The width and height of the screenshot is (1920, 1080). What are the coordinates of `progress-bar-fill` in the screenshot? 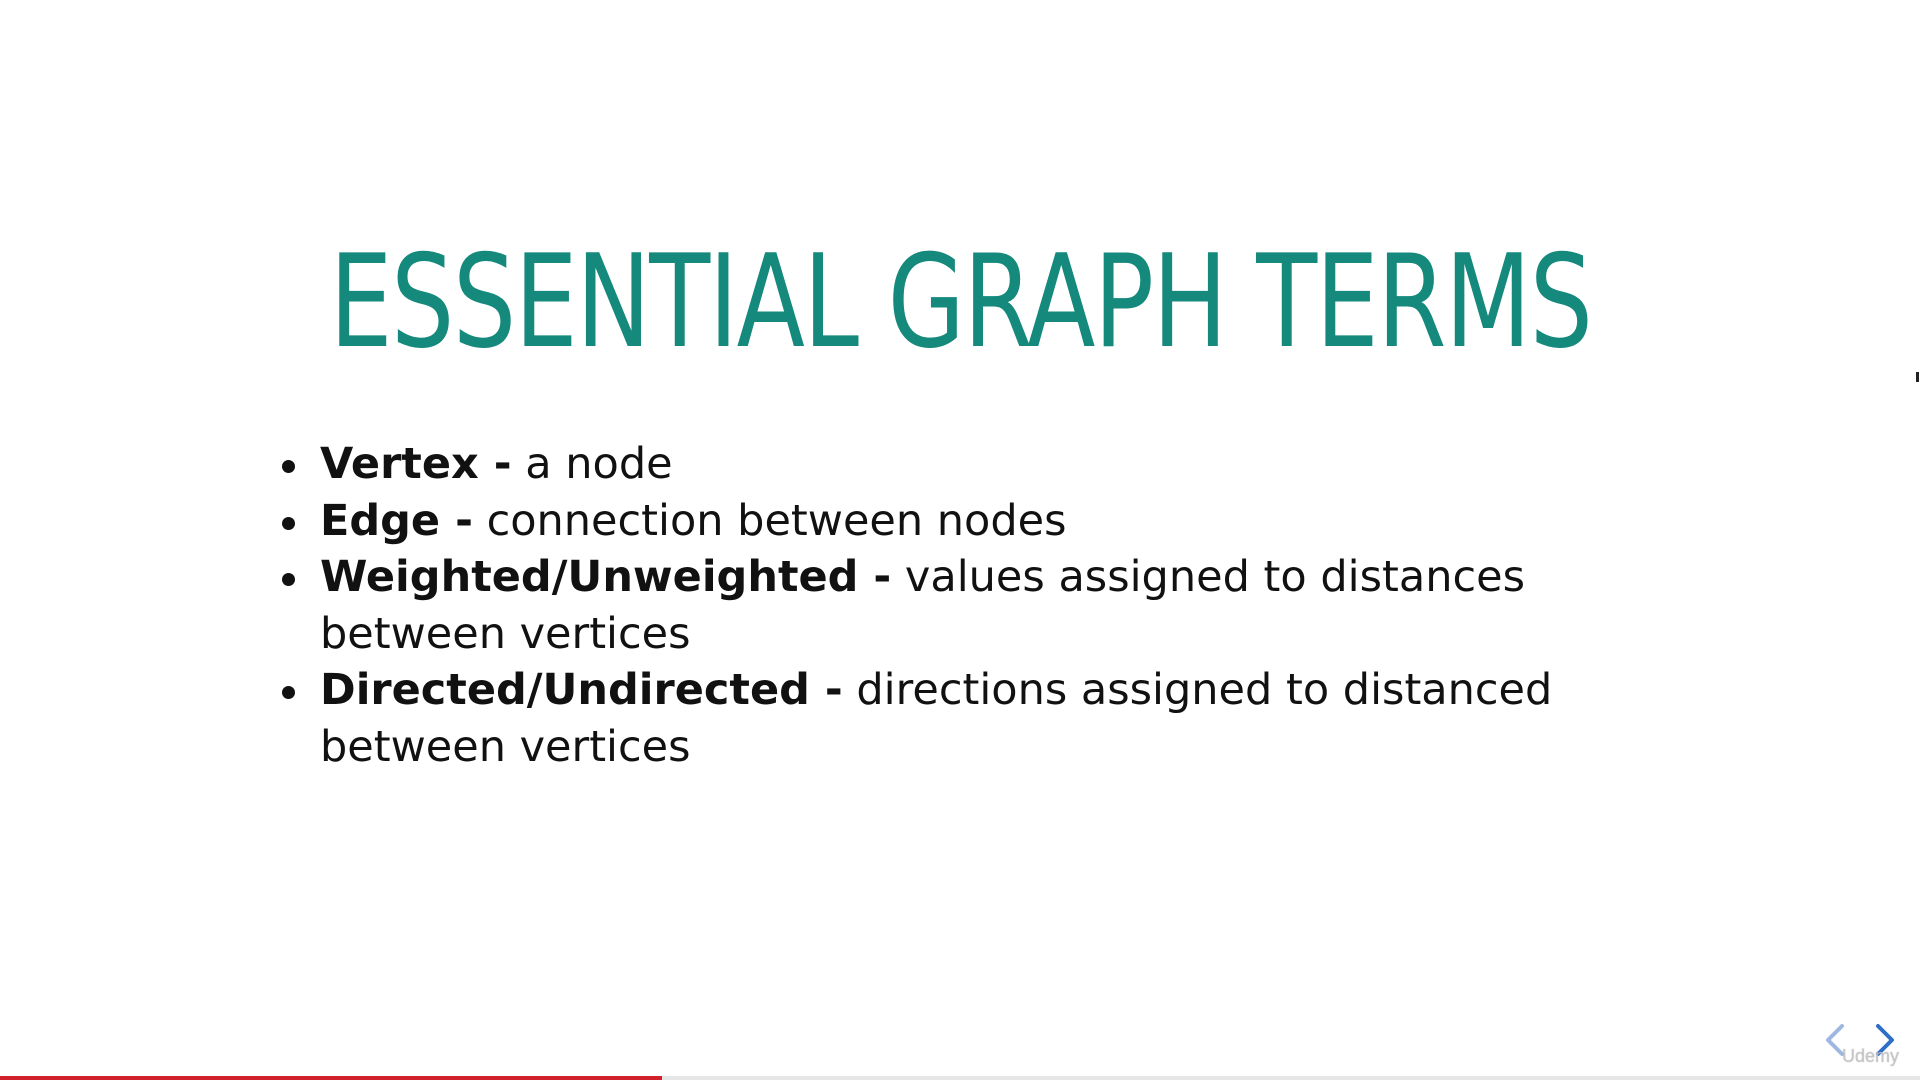 It's located at (331, 1078).